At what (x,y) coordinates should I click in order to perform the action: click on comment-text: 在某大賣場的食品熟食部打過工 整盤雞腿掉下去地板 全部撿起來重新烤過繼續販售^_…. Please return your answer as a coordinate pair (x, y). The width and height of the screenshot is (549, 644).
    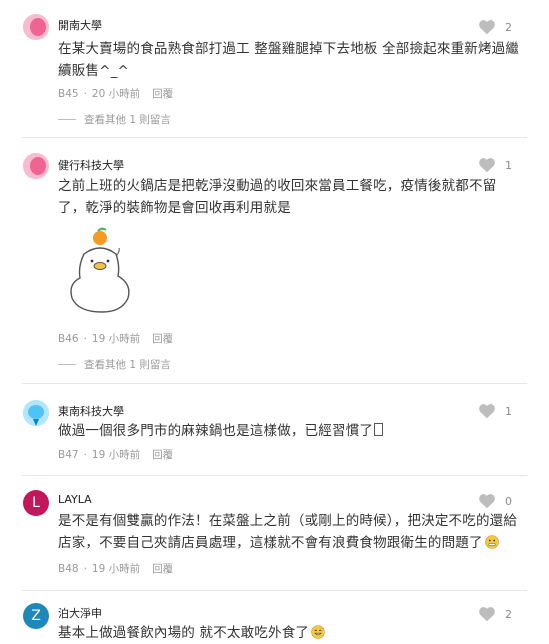
    Looking at the image, I should click on (289, 60).